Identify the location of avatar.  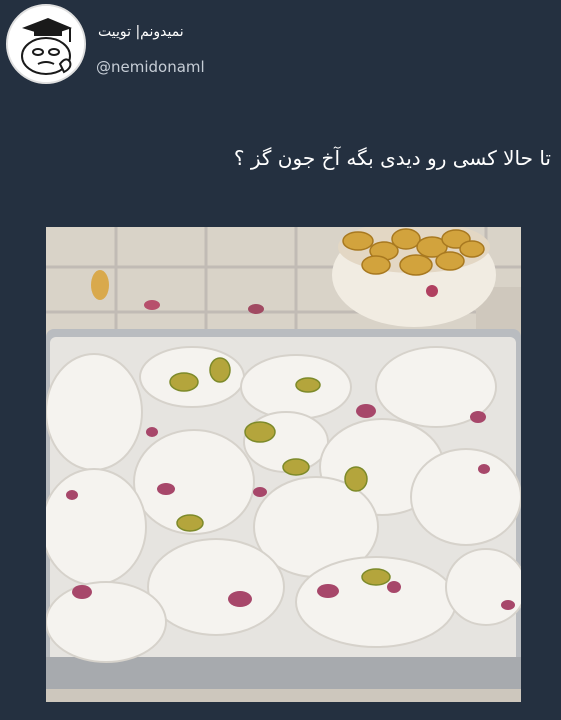
(46, 44).